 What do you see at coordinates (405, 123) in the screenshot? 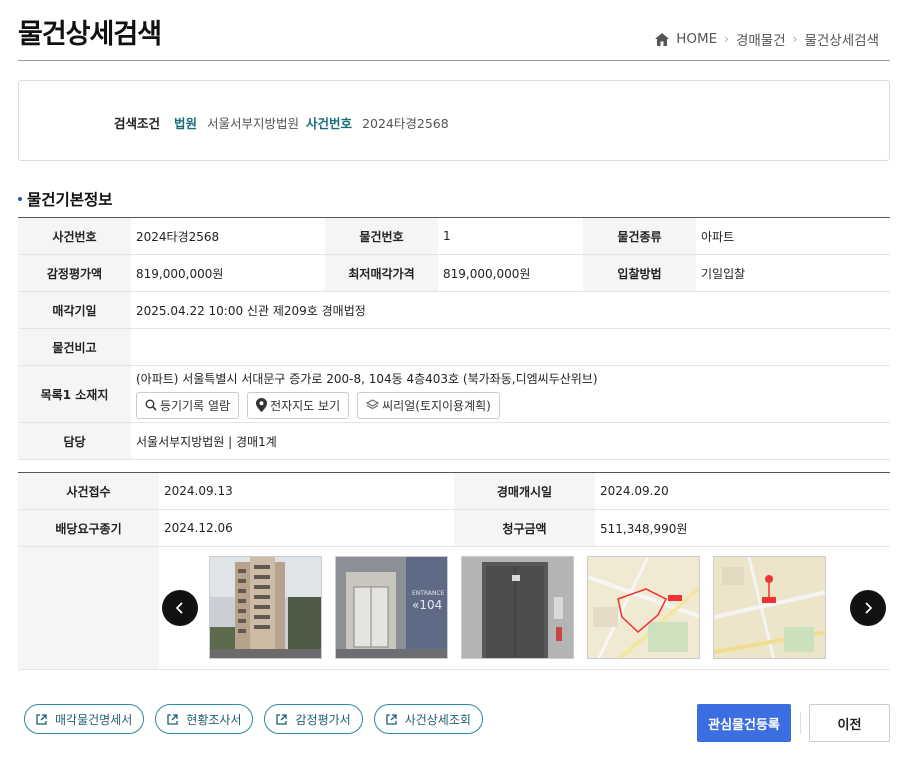
I see `case-value: 2024타경2568` at bounding box center [405, 123].